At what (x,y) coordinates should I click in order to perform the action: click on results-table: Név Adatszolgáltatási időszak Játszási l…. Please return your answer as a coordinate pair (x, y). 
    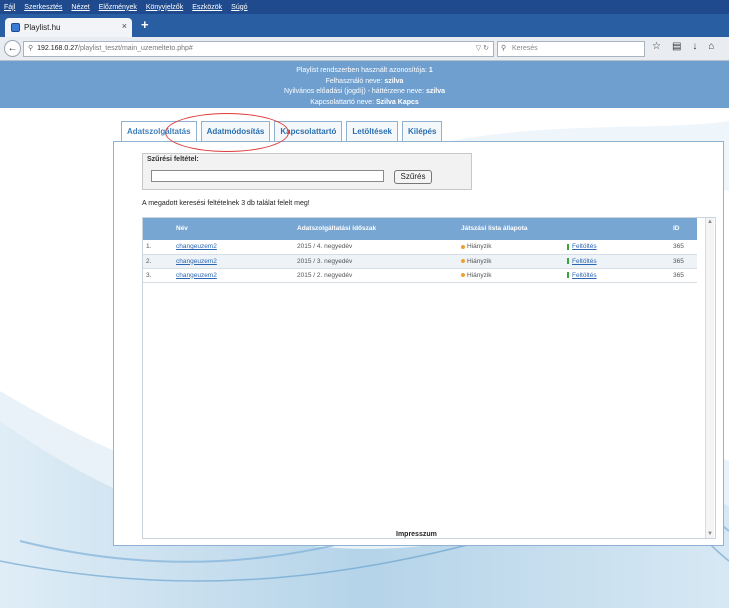
    Looking at the image, I should click on (420, 250).